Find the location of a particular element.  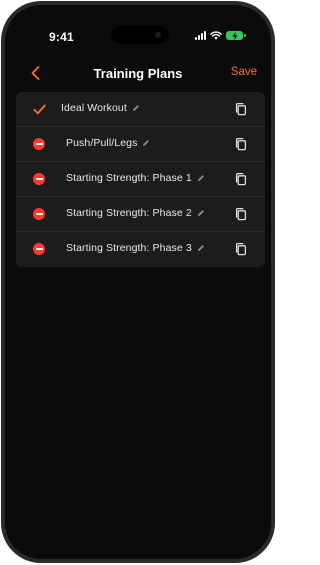

plan-row: Push/Pull/Legs is located at coordinates (140, 144).